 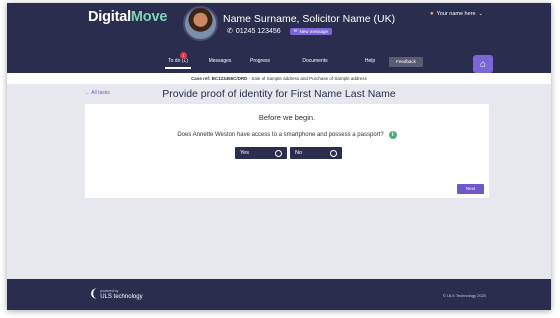 What do you see at coordinates (219, 78) in the screenshot?
I see `case-ref: Case ref: BC123456C/DRD` at bounding box center [219, 78].